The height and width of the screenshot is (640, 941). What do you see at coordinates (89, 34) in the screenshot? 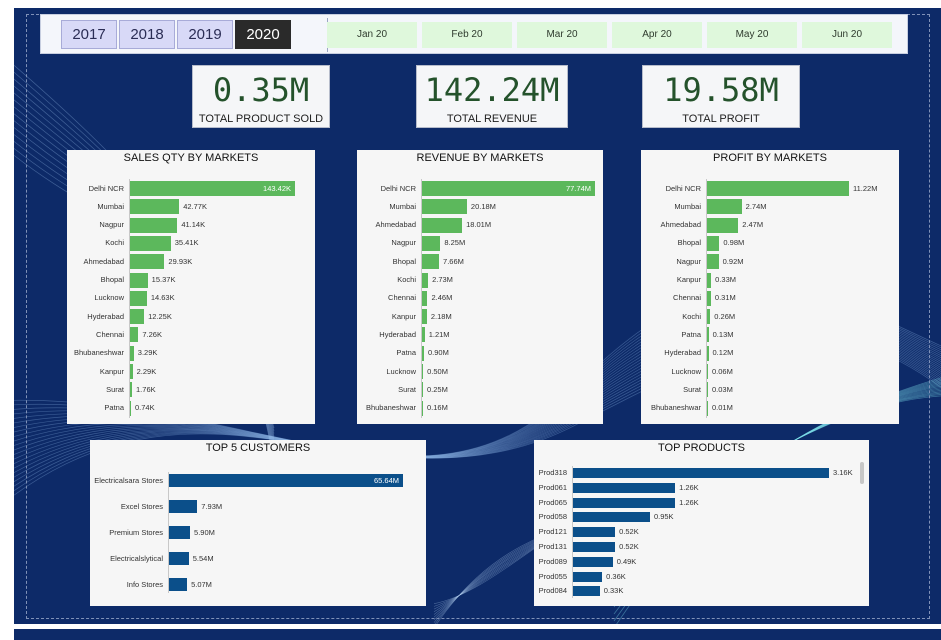
I see `year-button-2017: 2017` at bounding box center [89, 34].